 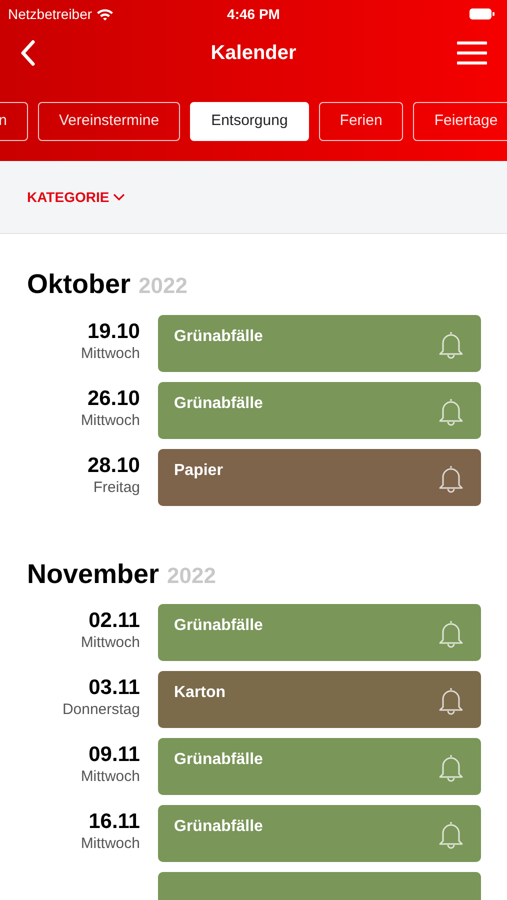 What do you see at coordinates (93, 574) in the screenshot?
I see `month-heading: November` at bounding box center [93, 574].